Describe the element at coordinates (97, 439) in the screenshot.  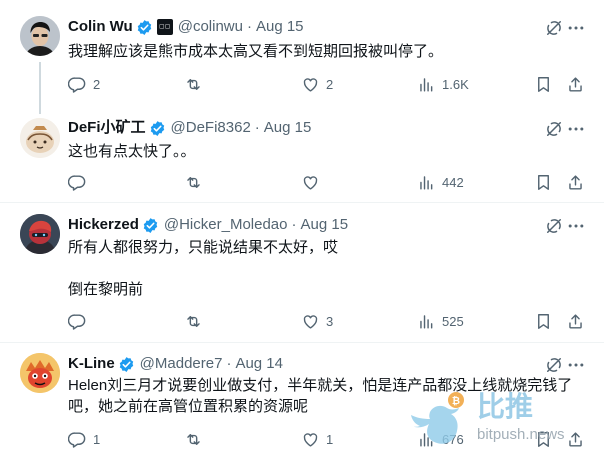
I see `reply-count: 1` at that location.